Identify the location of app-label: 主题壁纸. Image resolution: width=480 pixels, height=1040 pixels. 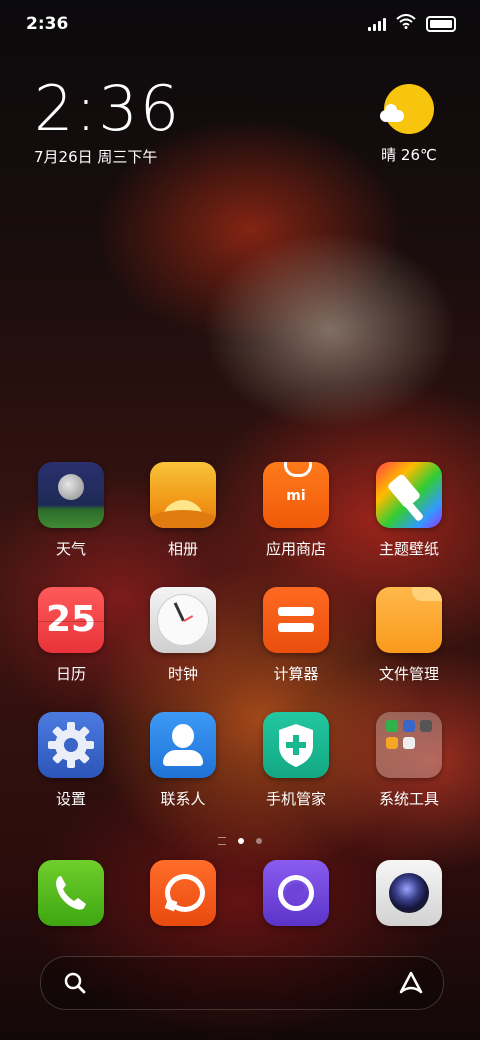
(408, 549).